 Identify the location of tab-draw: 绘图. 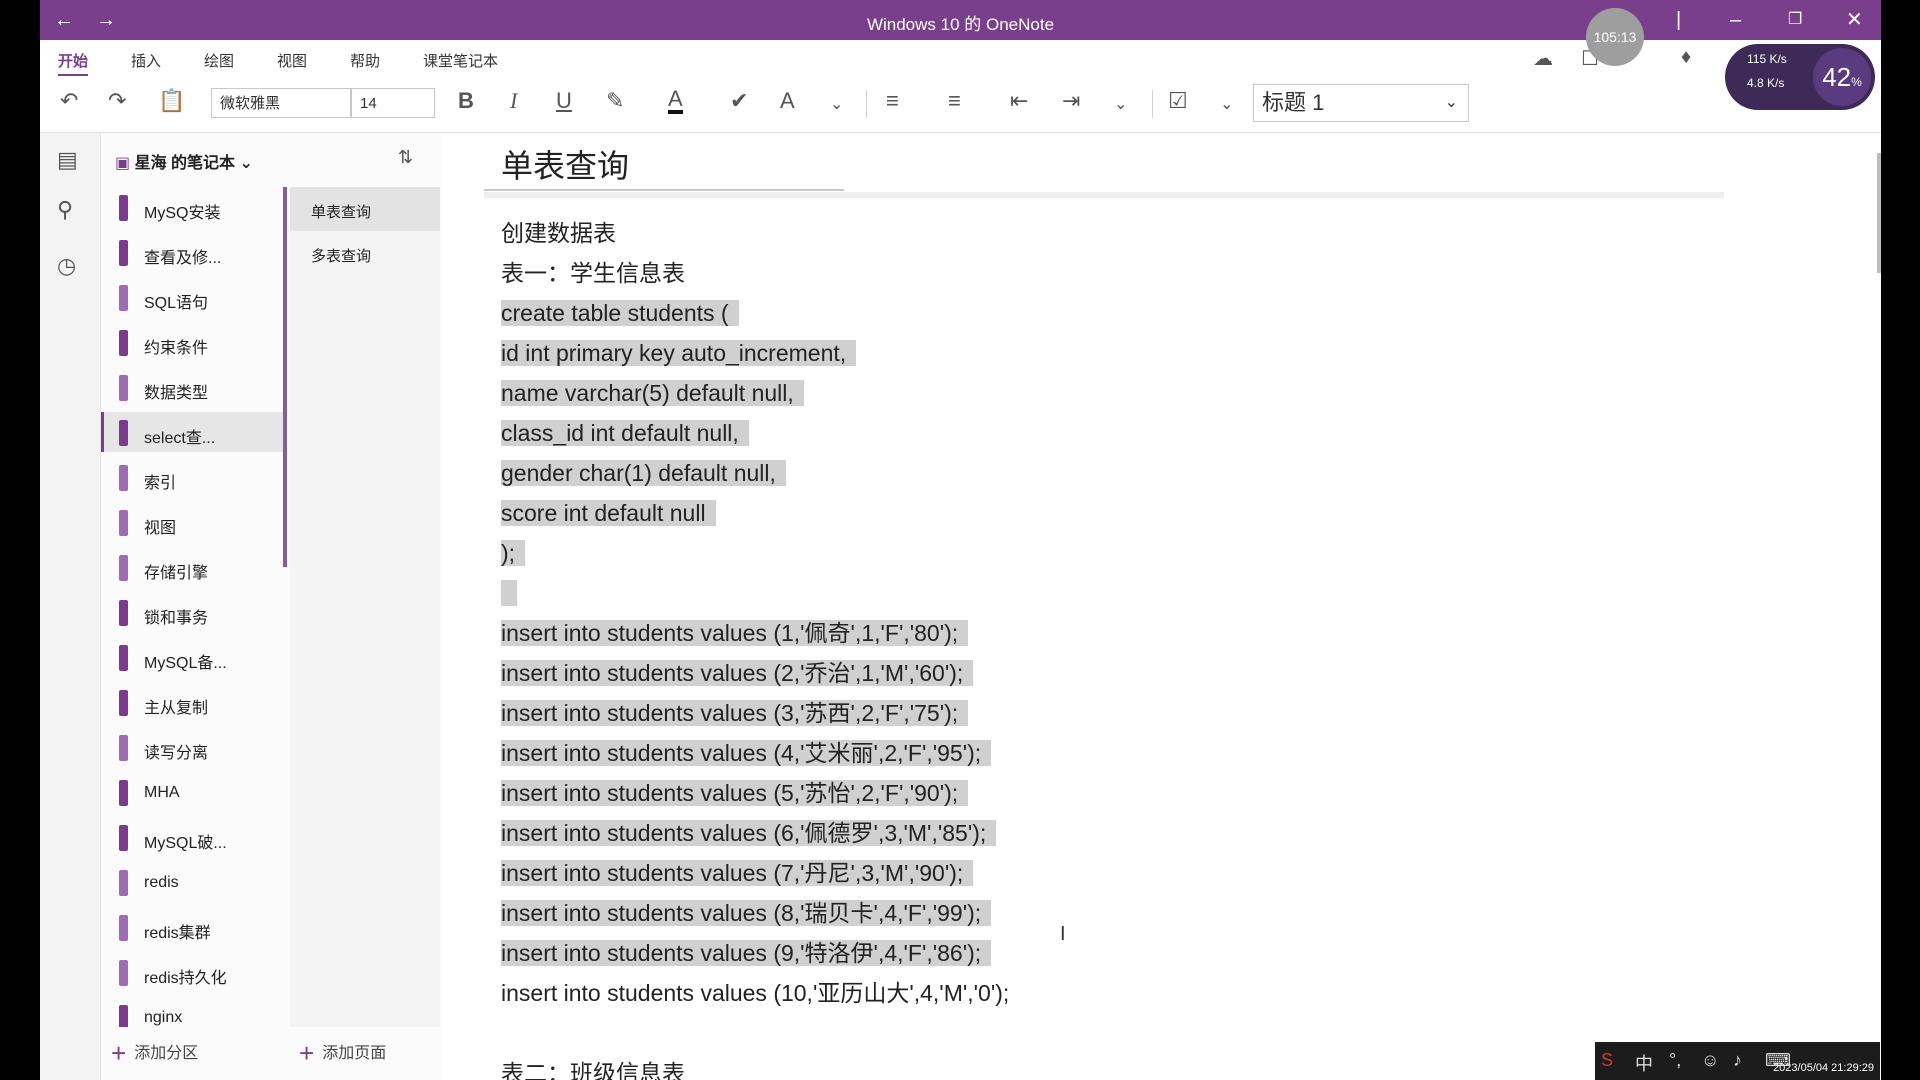
(219, 60).